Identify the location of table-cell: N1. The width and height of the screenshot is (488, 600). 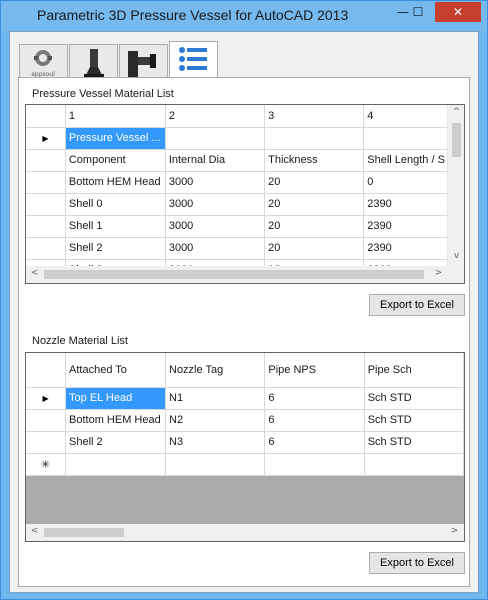
(215, 398).